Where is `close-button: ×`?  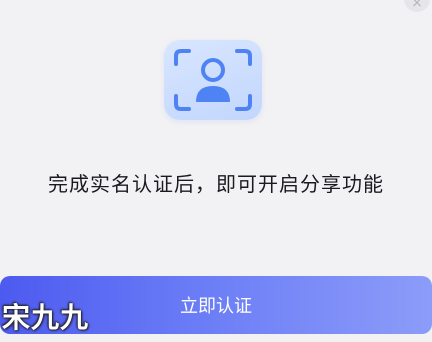 close-button: × is located at coordinates (417, 6).